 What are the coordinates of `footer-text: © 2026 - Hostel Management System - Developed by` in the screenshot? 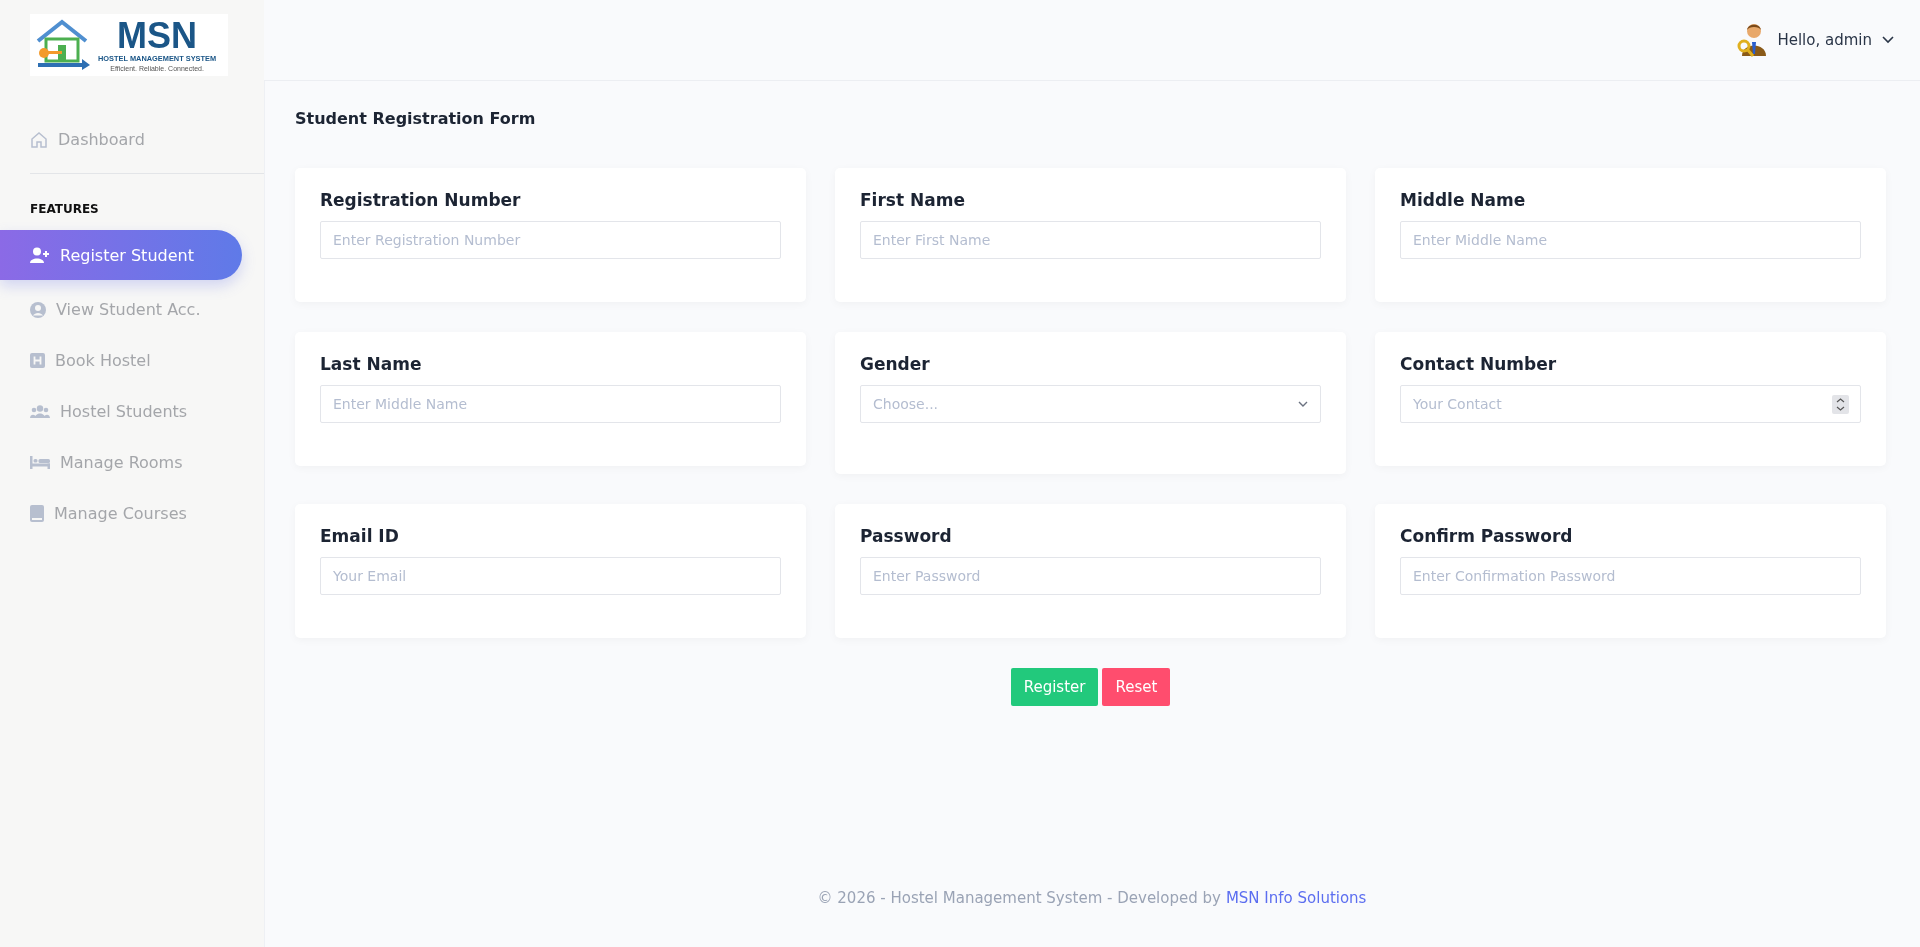 It's located at (1019, 898).